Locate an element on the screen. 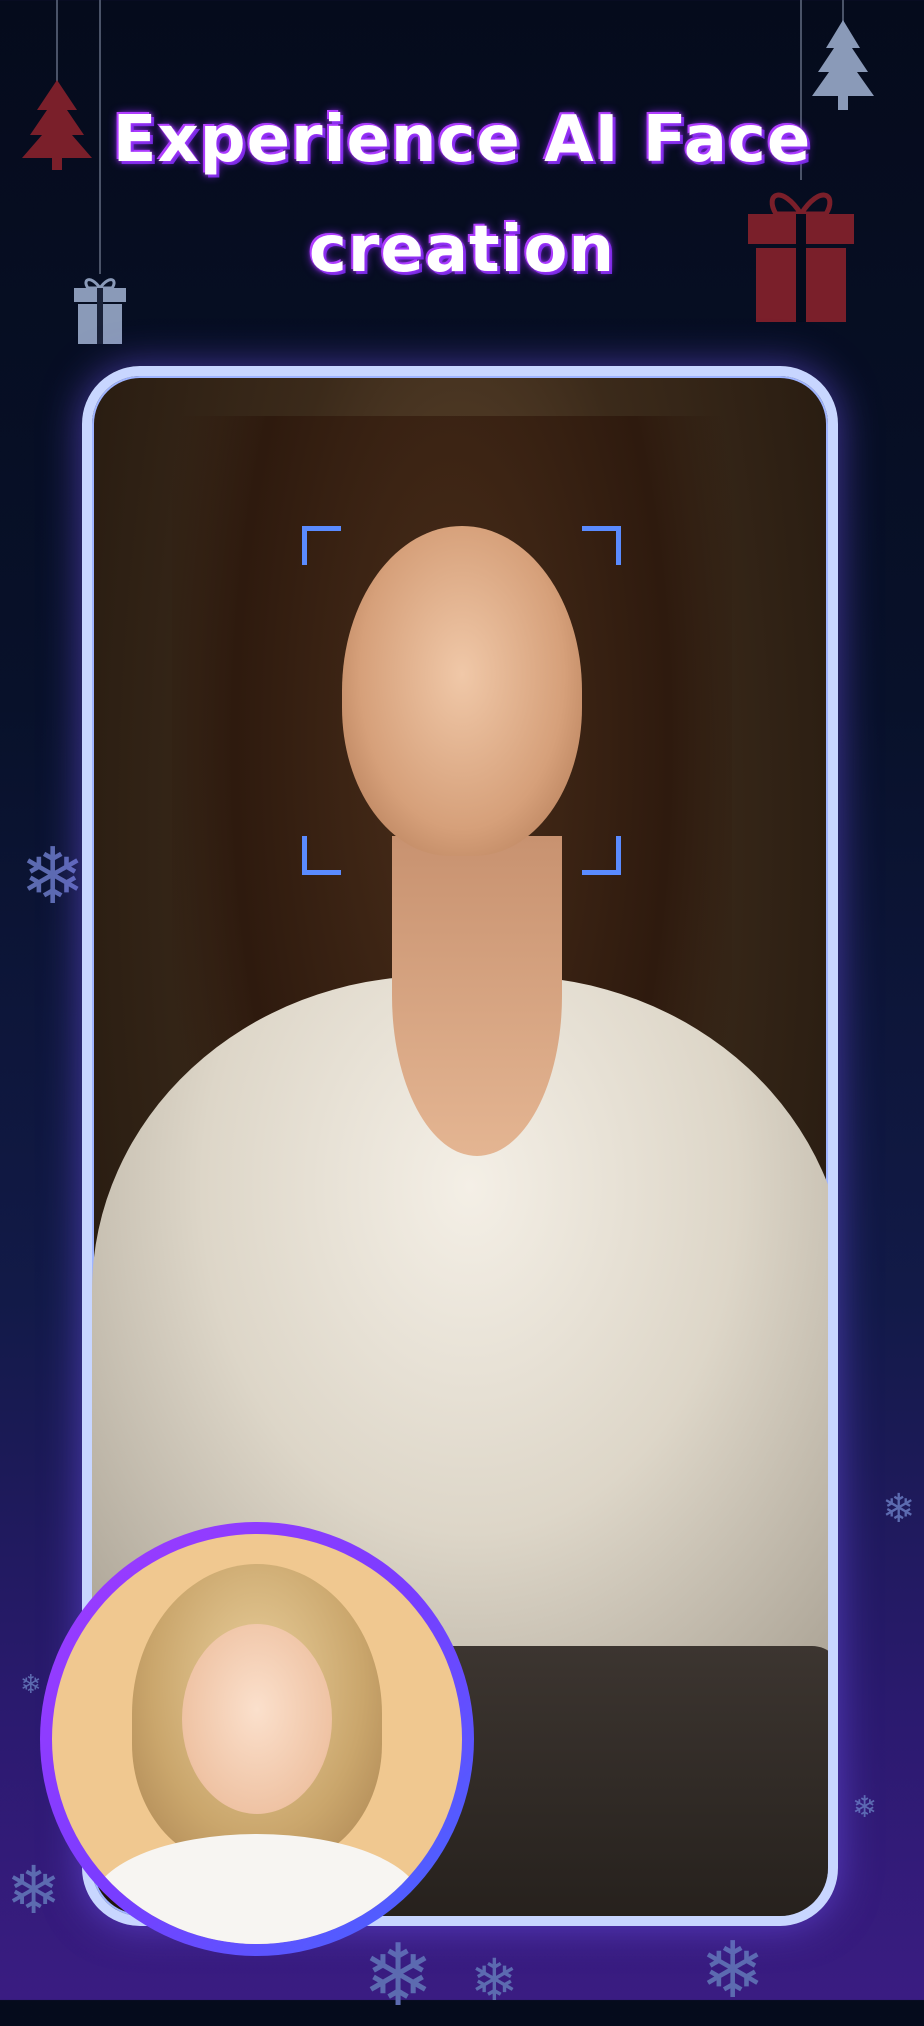 Image resolution: width=924 pixels, height=2026 pixels. face-frame-corner-bl is located at coordinates (321, 855).